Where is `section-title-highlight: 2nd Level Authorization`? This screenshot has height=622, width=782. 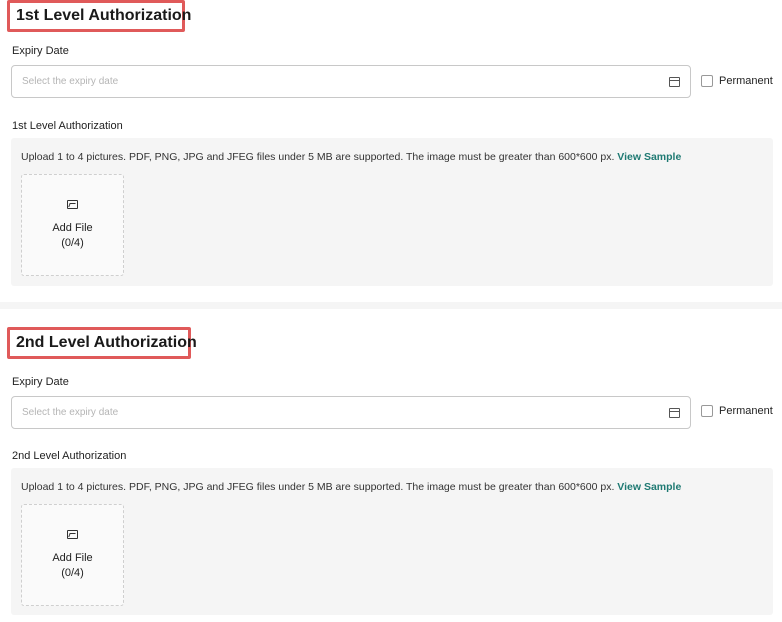
section-title-highlight: 2nd Level Authorization is located at coordinates (102, 343).